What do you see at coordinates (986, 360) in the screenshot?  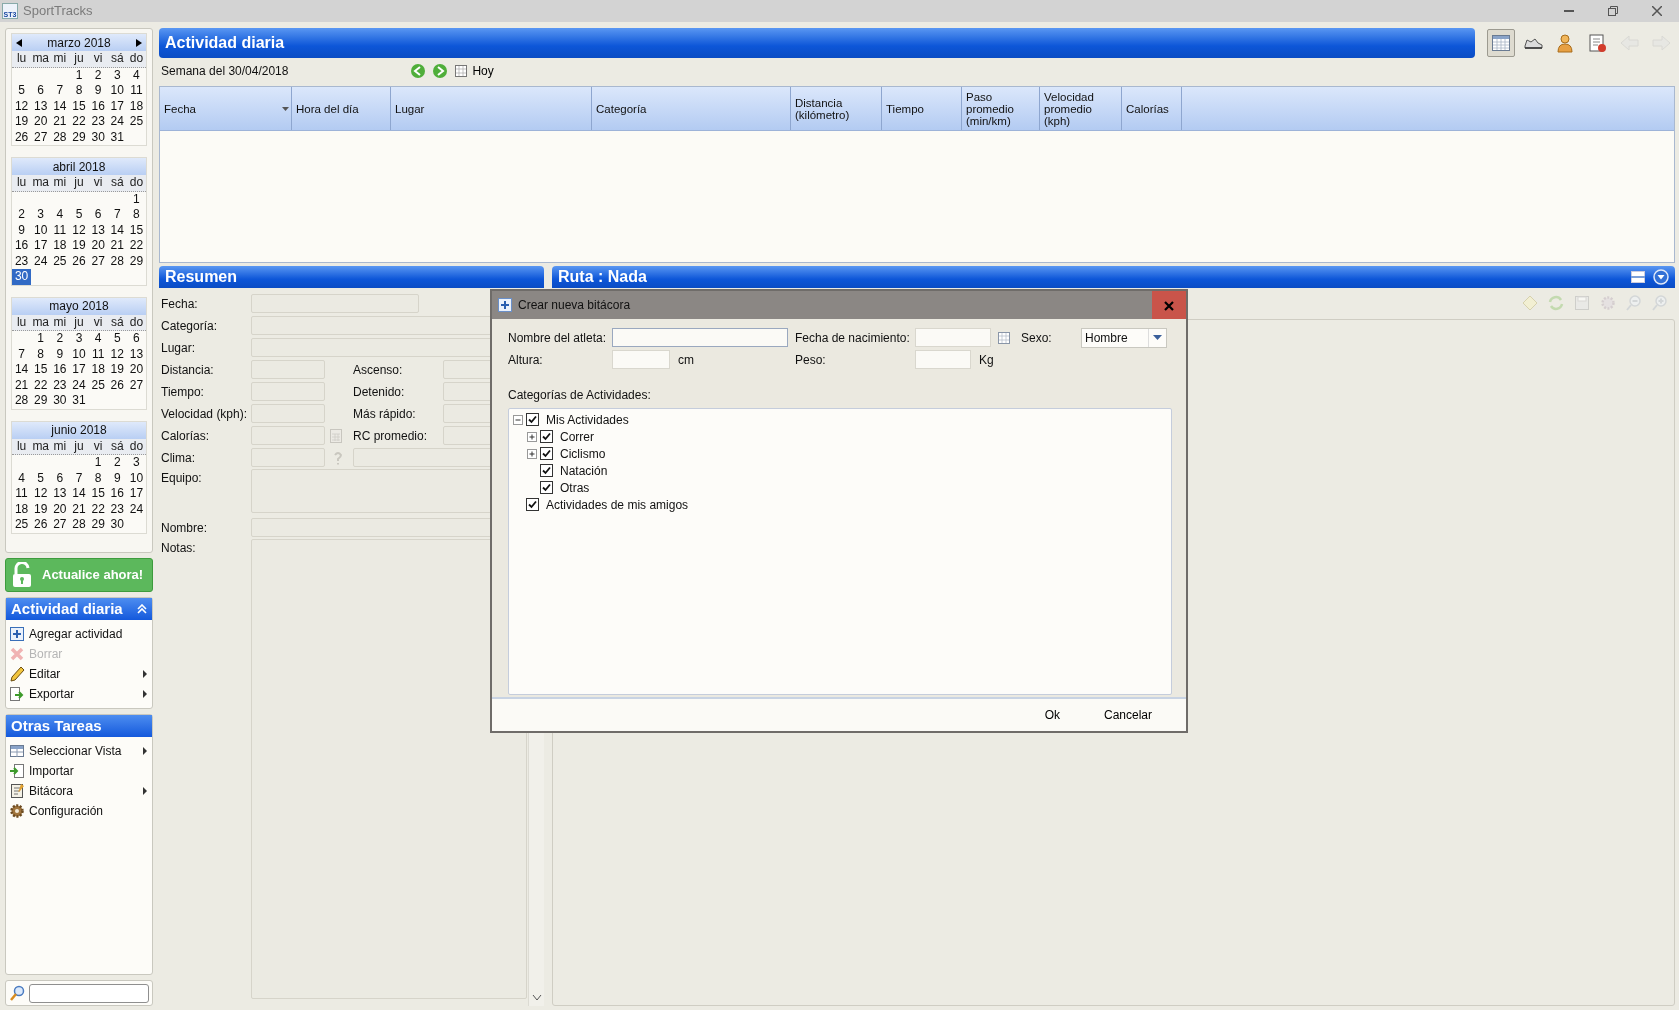 I see `unit-label: Kg` at bounding box center [986, 360].